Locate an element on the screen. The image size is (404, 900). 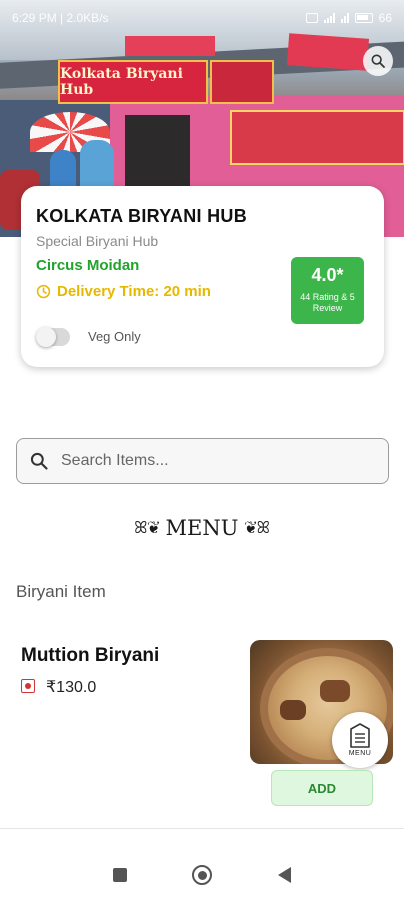
hero-sign-secondary is located at coordinates (242, 82).